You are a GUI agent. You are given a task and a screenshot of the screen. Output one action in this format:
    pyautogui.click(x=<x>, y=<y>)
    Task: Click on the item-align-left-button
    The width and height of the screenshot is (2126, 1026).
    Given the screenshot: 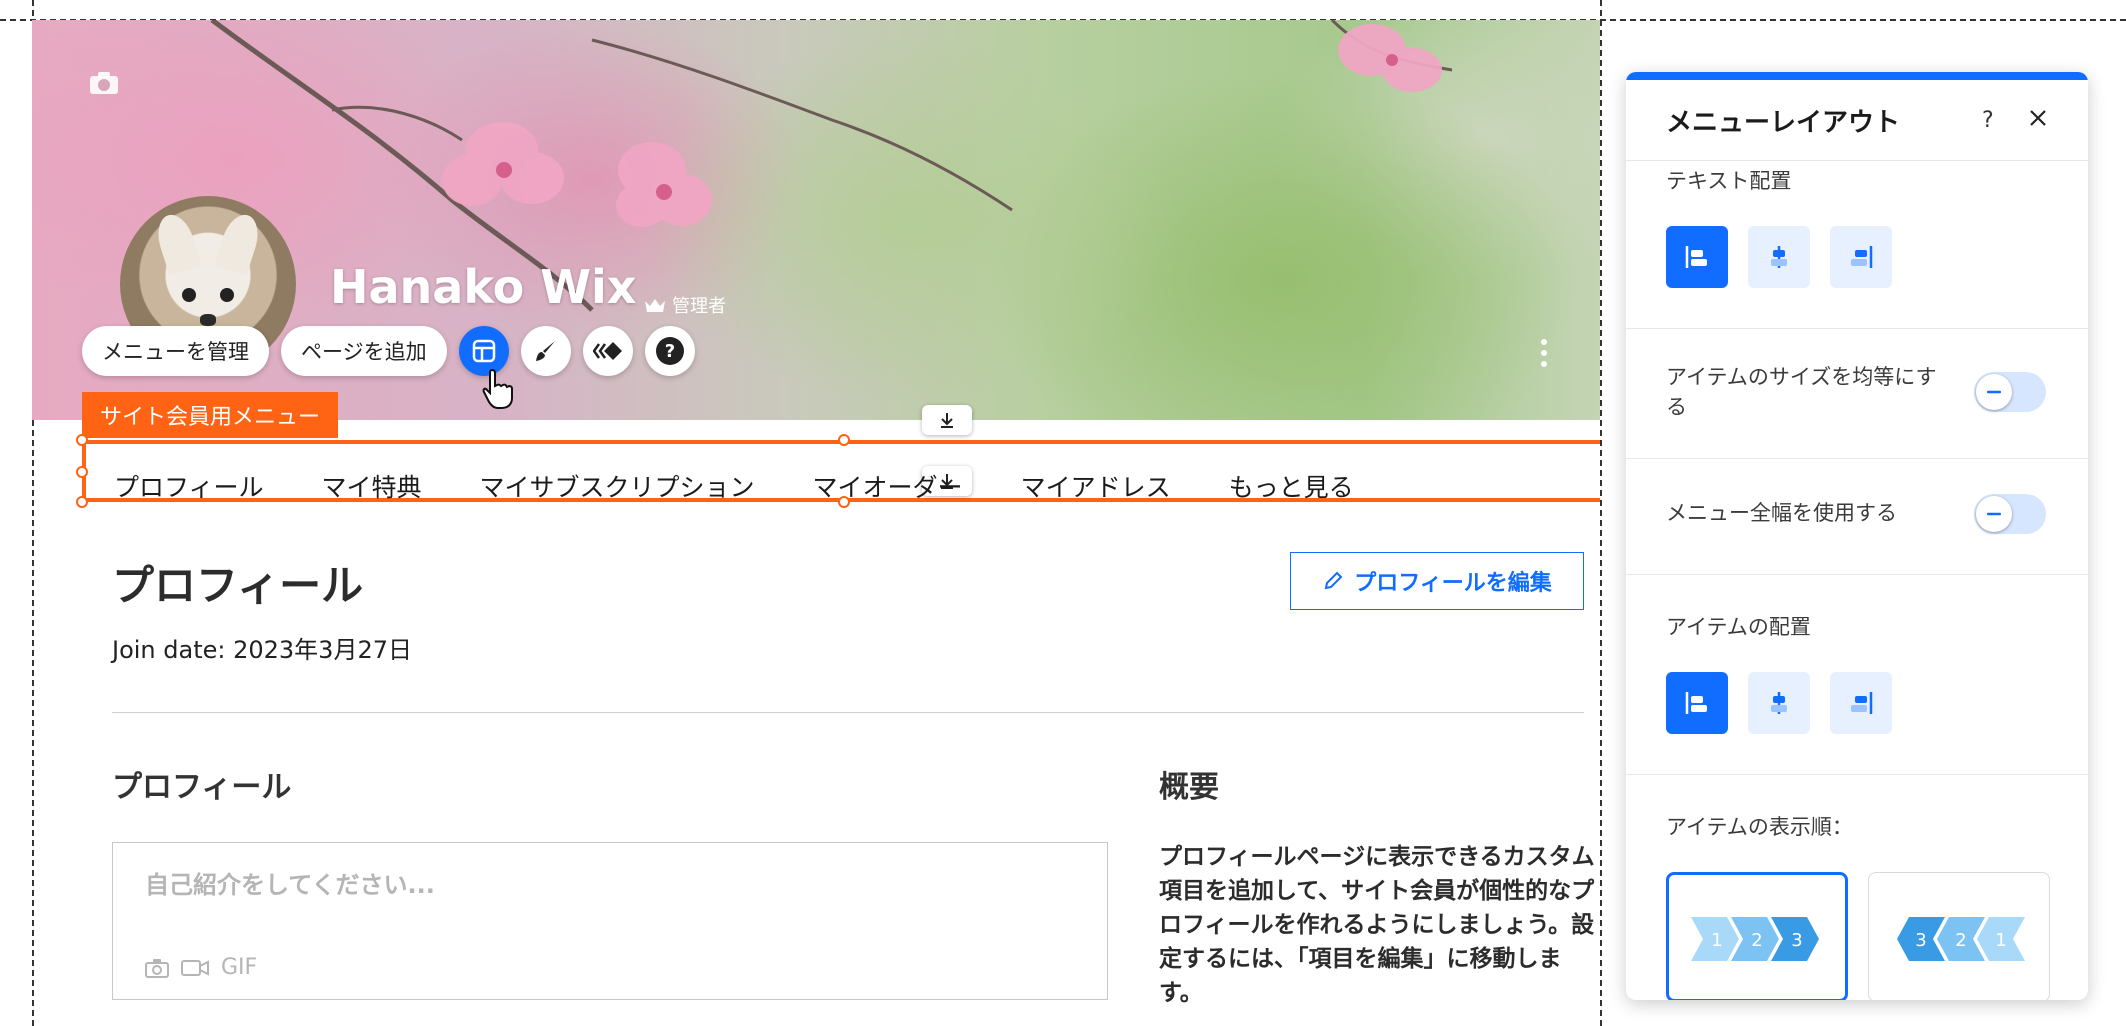 What is the action you would take?
    pyautogui.click(x=1697, y=703)
    